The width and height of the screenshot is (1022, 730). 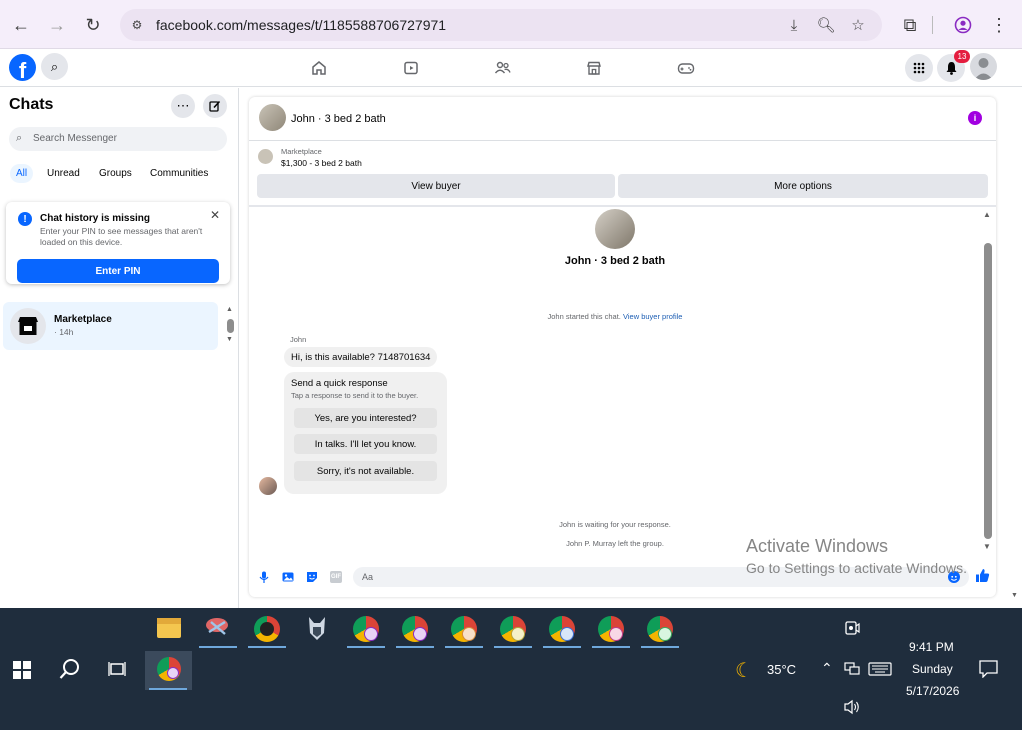 I want to click on browser-menu-icon: ⋮, so click(x=999, y=25).